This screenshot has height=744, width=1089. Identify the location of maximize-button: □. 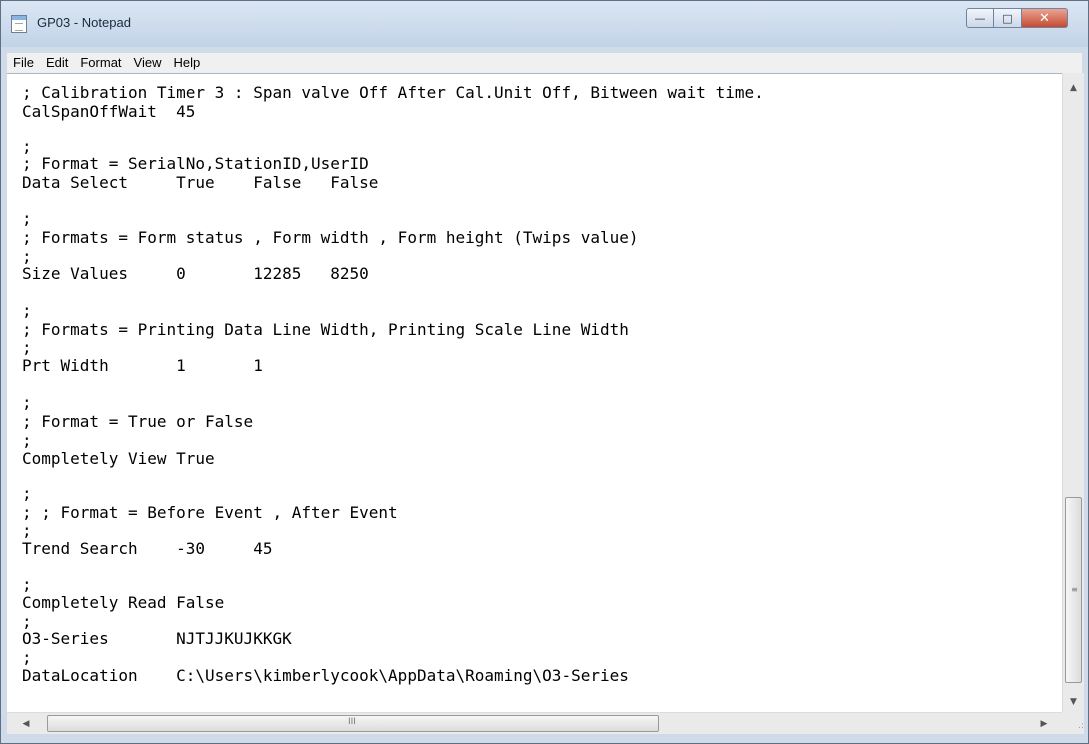
(1008, 18).